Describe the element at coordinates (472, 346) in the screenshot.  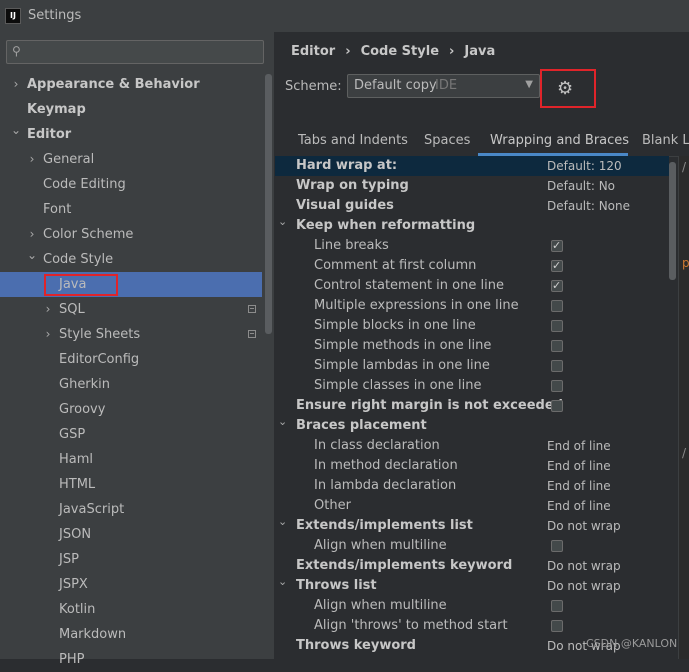
I see `option-row: Simple methods in one line` at that location.